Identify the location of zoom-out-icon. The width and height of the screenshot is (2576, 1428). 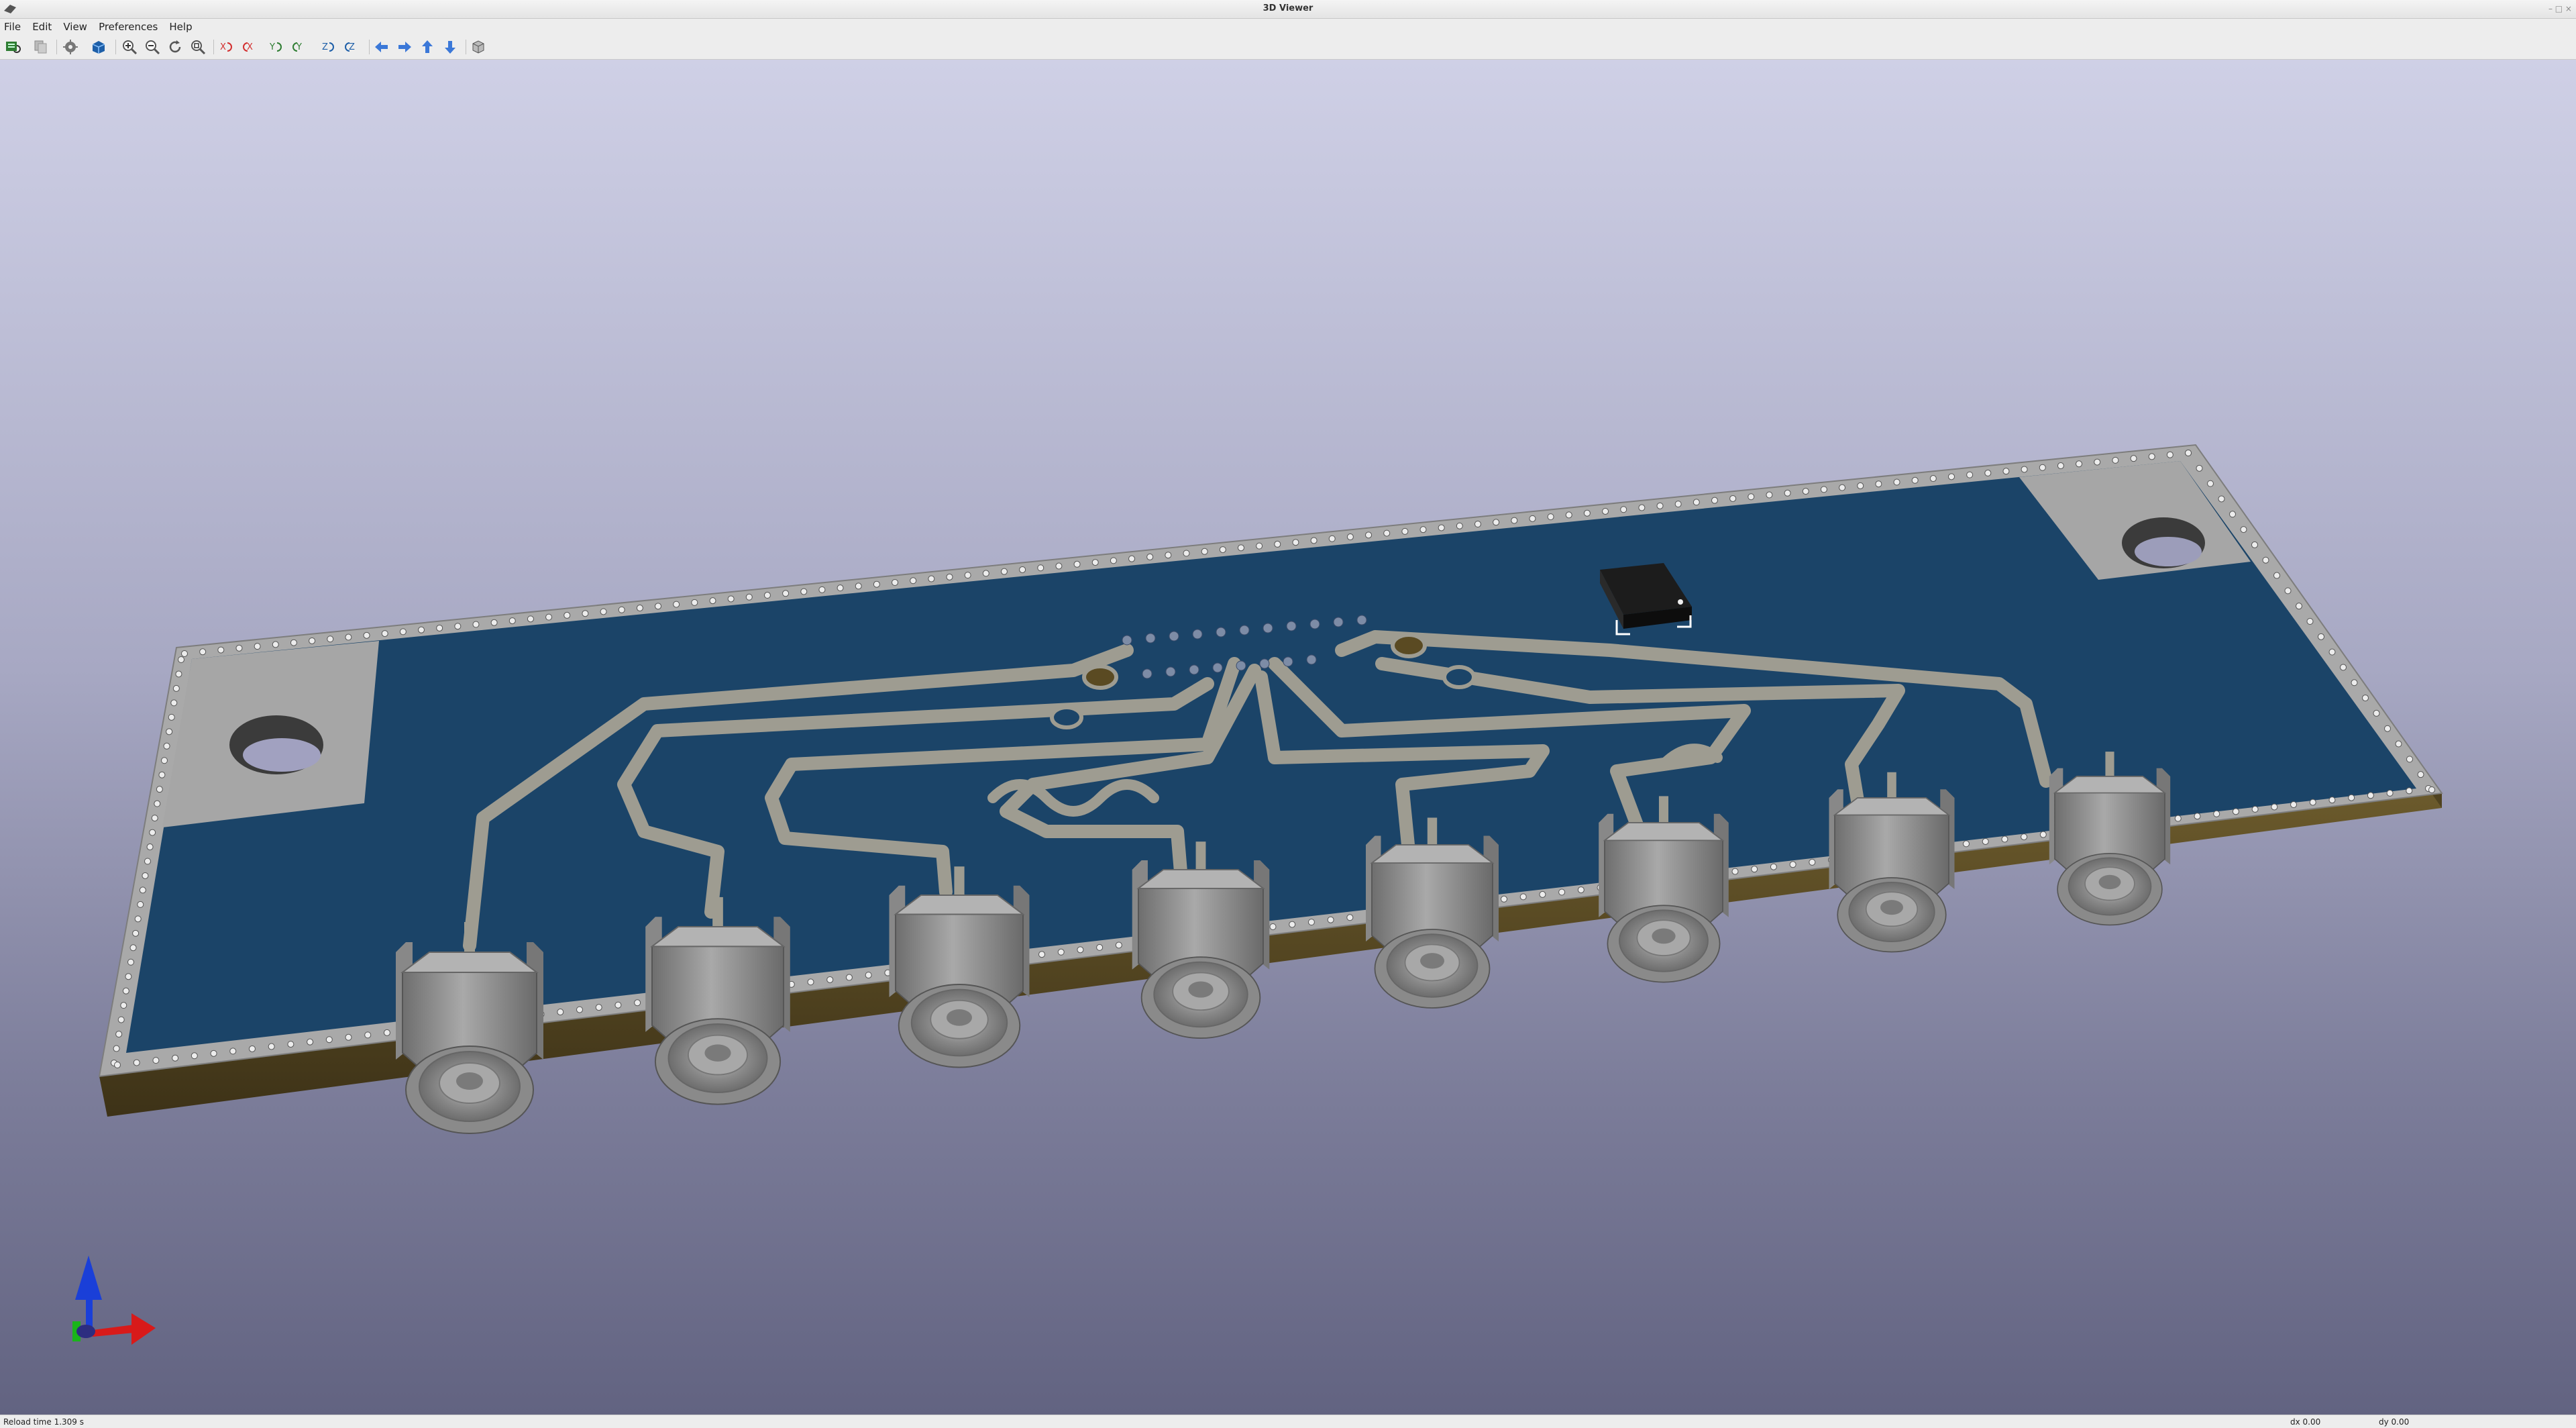
(152, 47).